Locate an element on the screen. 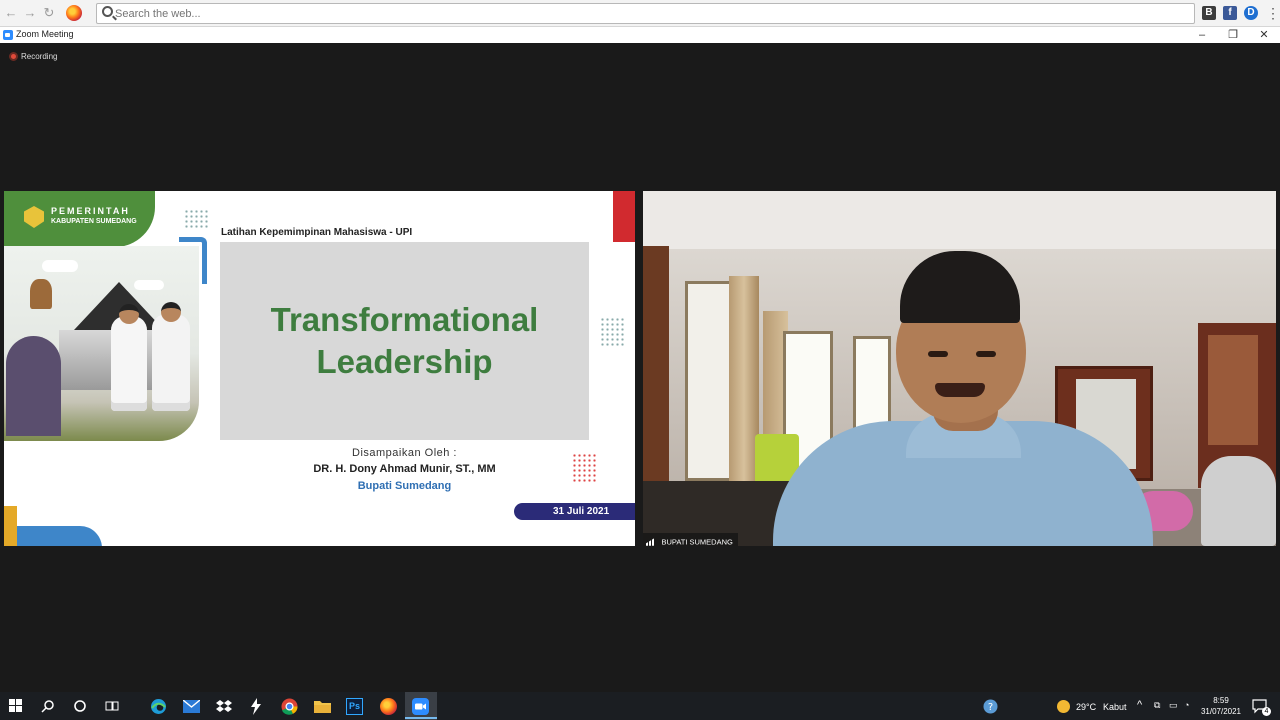 The width and height of the screenshot is (1280, 720). org-line1: PEMERINTAH is located at coordinates (90, 211).